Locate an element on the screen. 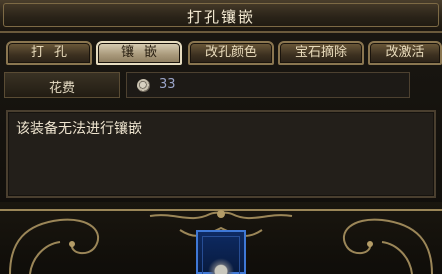  cost-row: 花费 33 is located at coordinates (223, 85).